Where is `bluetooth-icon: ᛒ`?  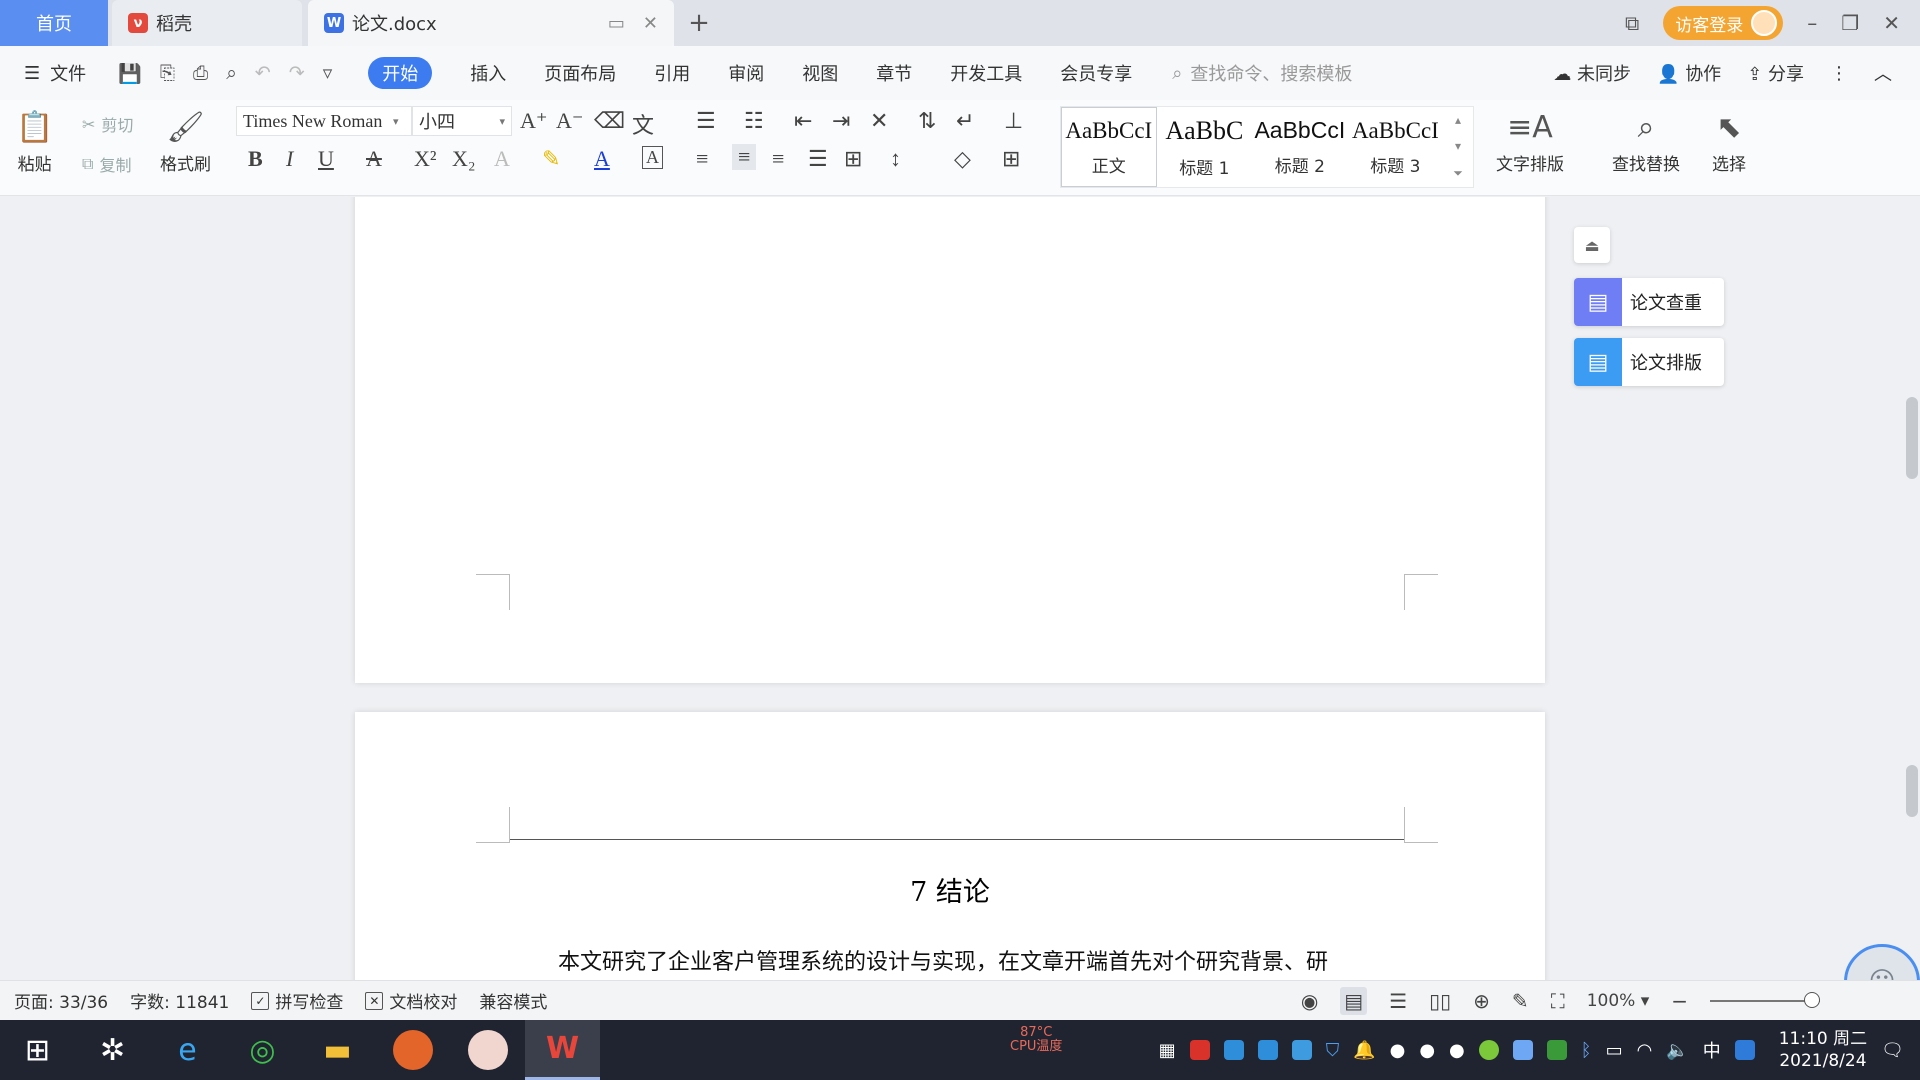 bluetooth-icon: ᛒ is located at coordinates (1586, 1050).